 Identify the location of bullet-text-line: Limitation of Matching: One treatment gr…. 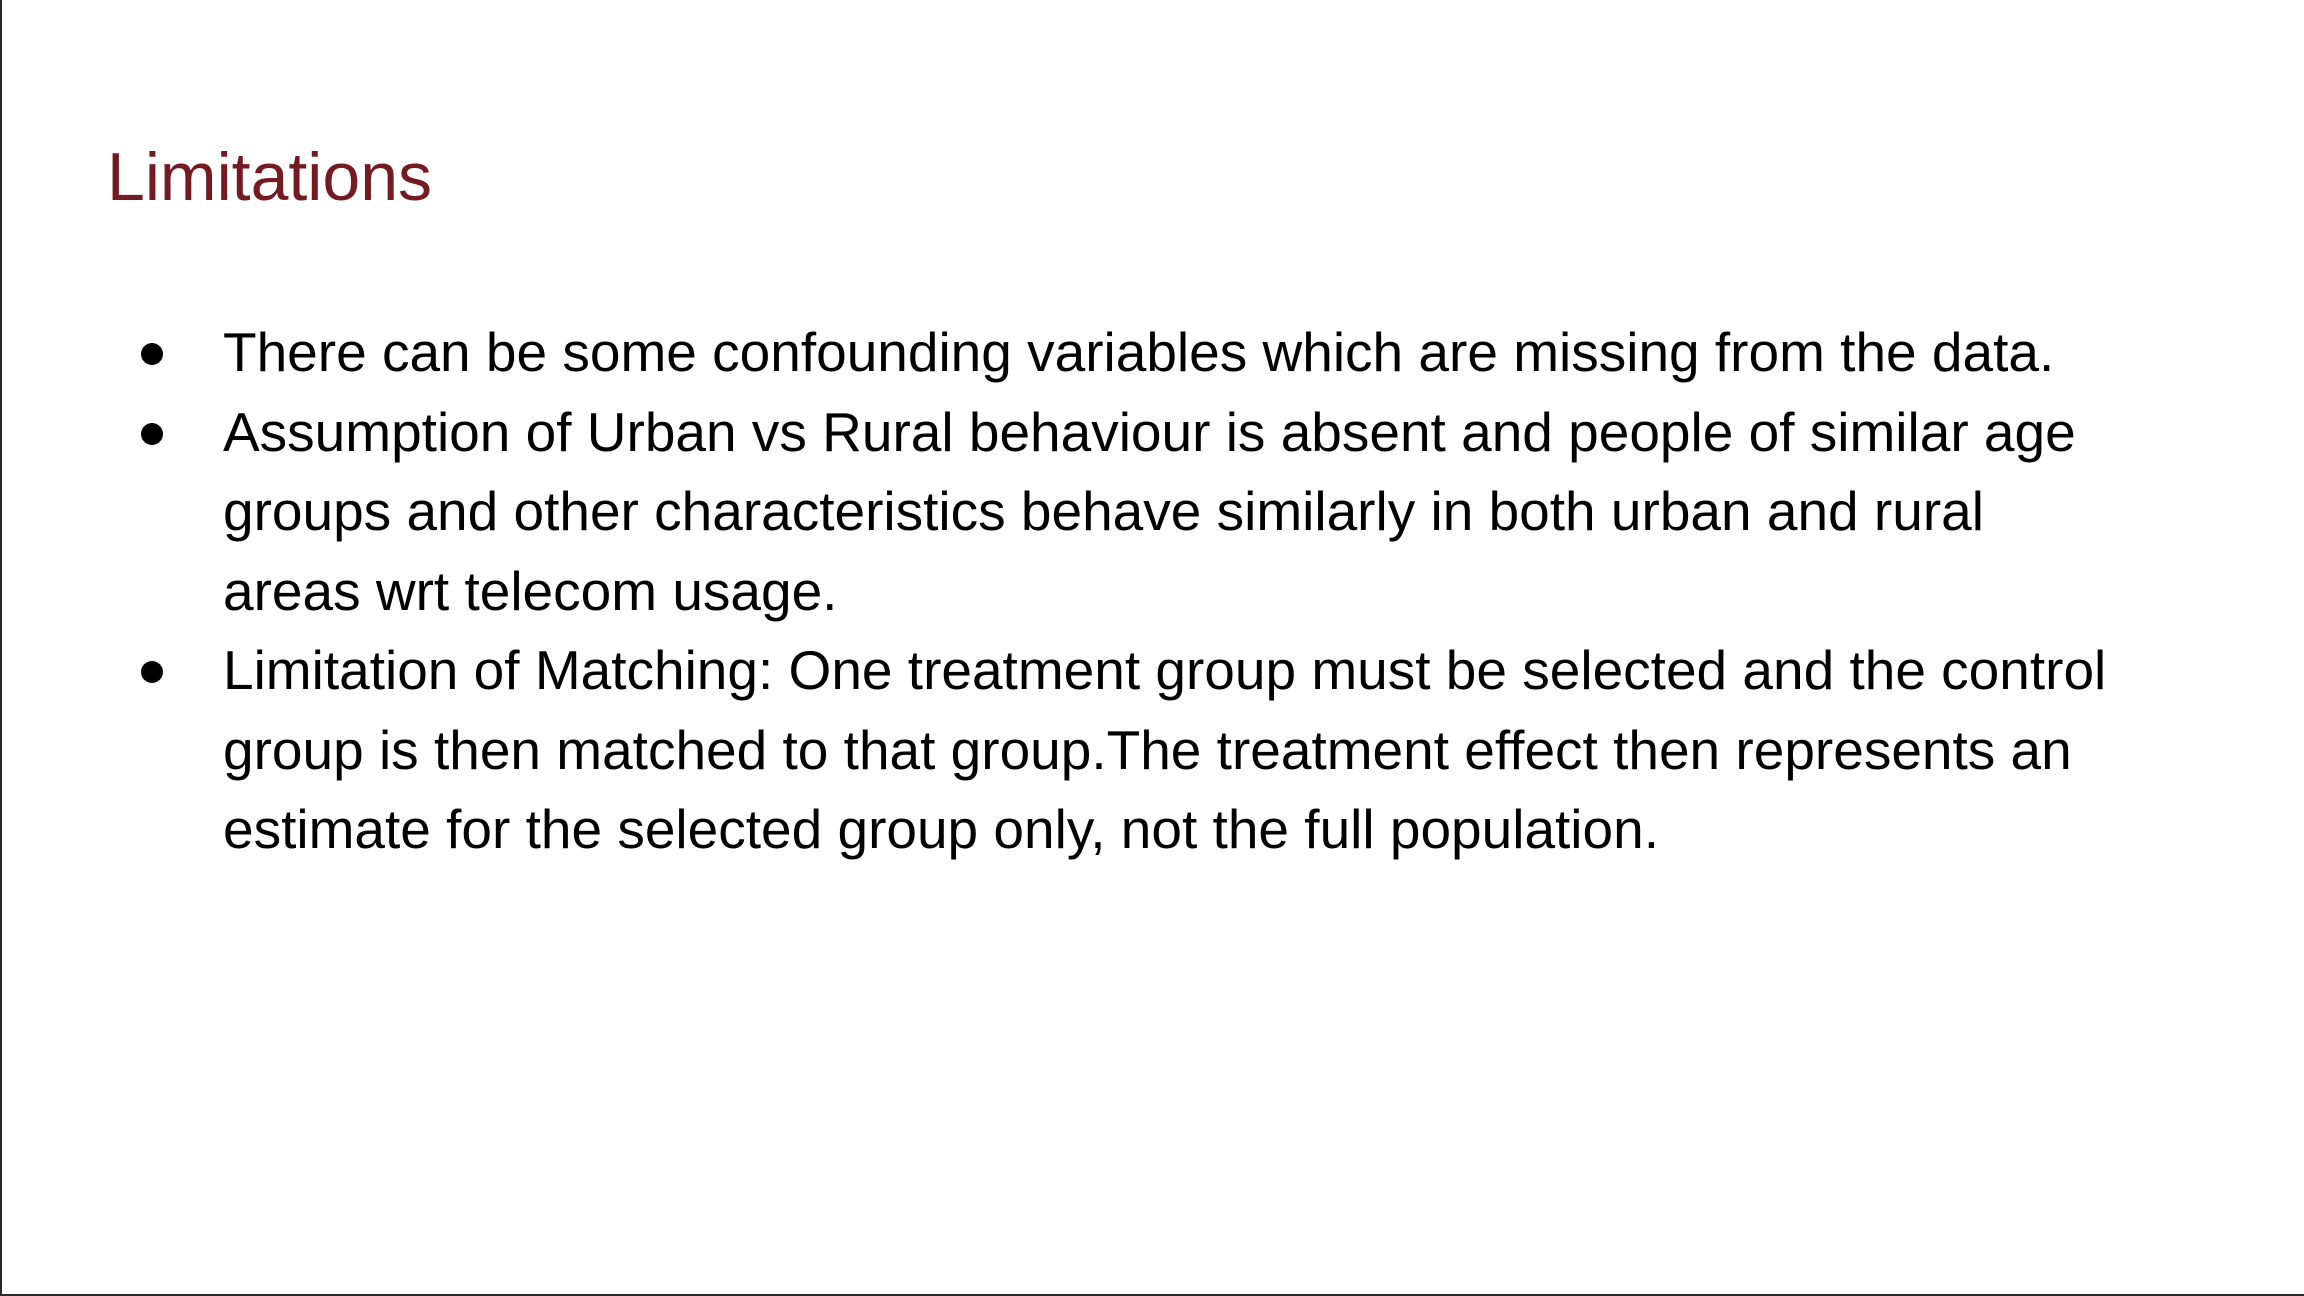
(1165, 670).